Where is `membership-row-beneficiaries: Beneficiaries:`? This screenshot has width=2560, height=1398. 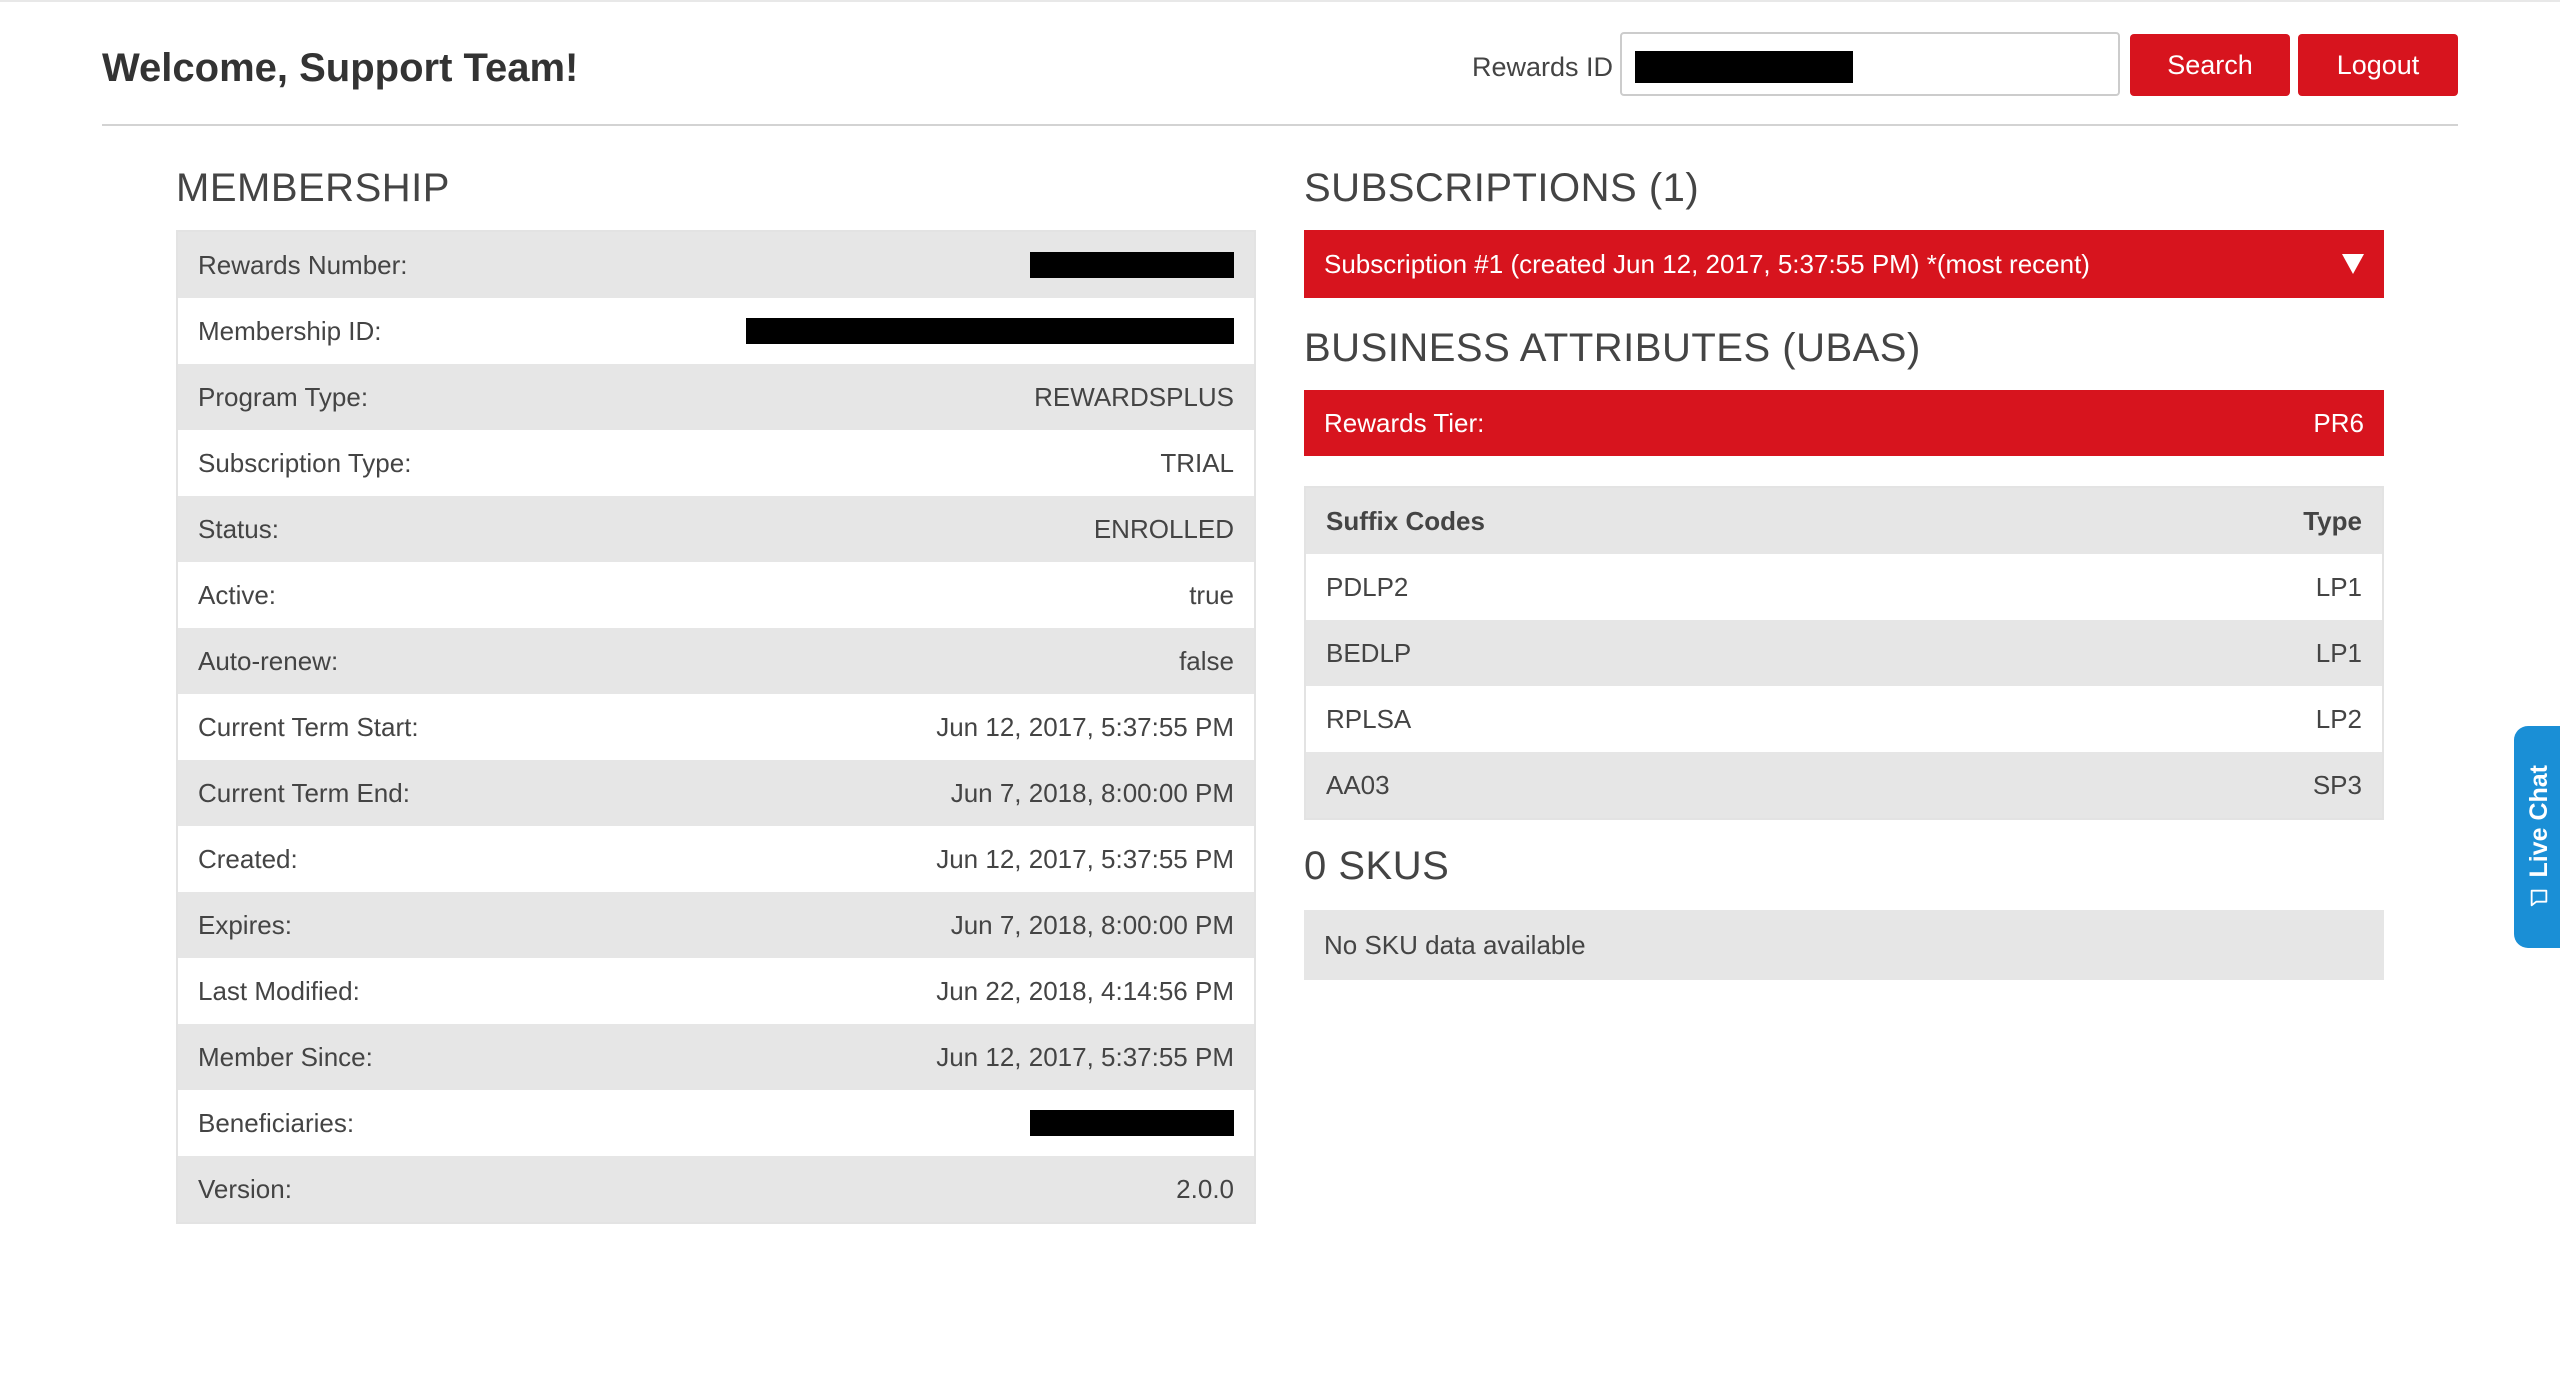
membership-row-beneficiaries: Beneficiaries: is located at coordinates (716, 1123).